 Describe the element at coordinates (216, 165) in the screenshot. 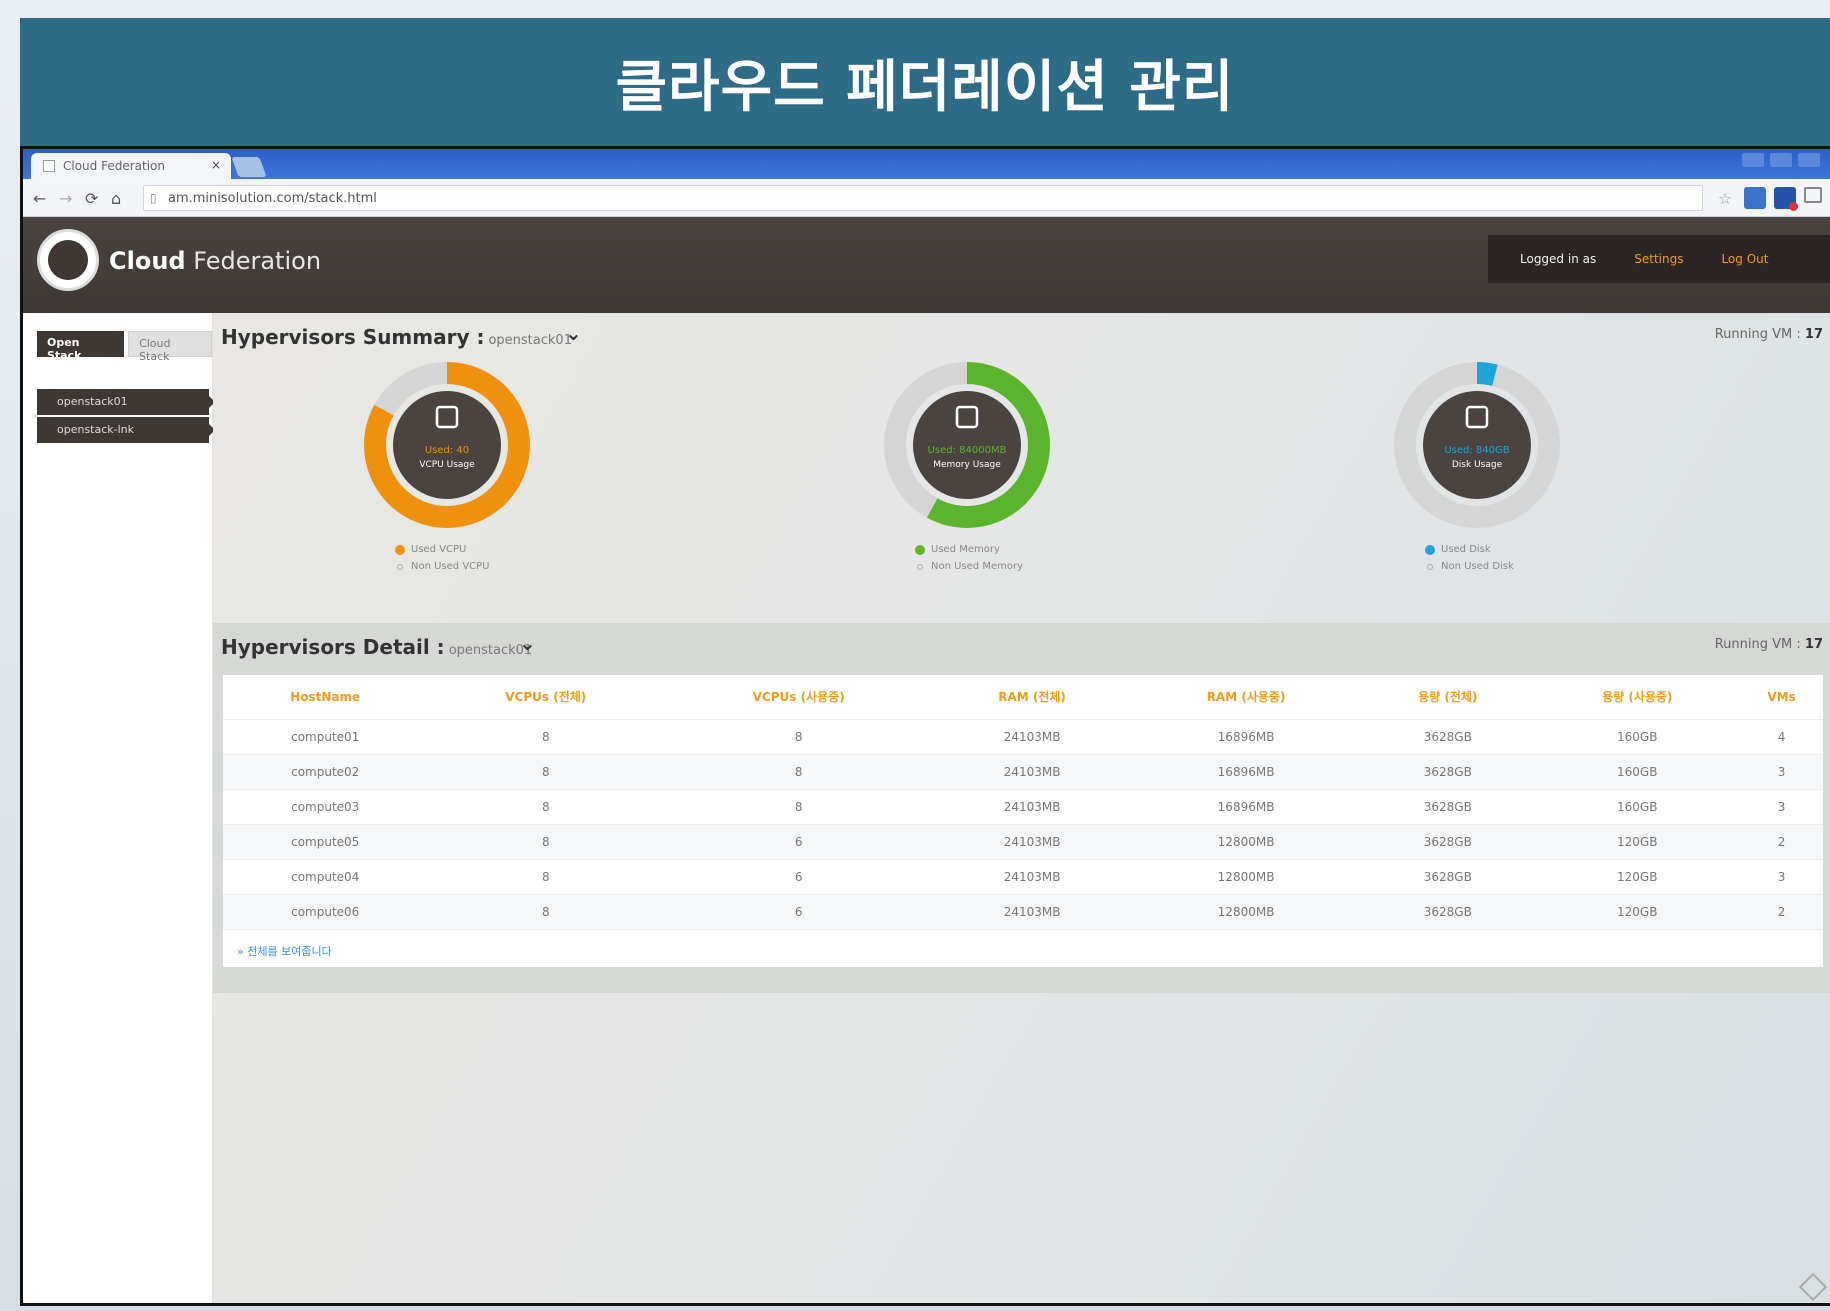

I see `close-icon: ×` at that location.